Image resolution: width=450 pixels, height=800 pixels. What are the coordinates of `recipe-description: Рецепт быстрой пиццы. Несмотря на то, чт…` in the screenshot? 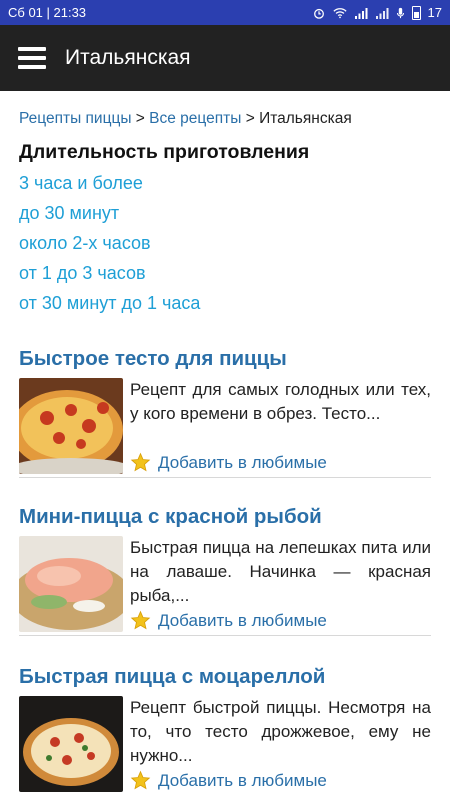 It's located at (280, 731).